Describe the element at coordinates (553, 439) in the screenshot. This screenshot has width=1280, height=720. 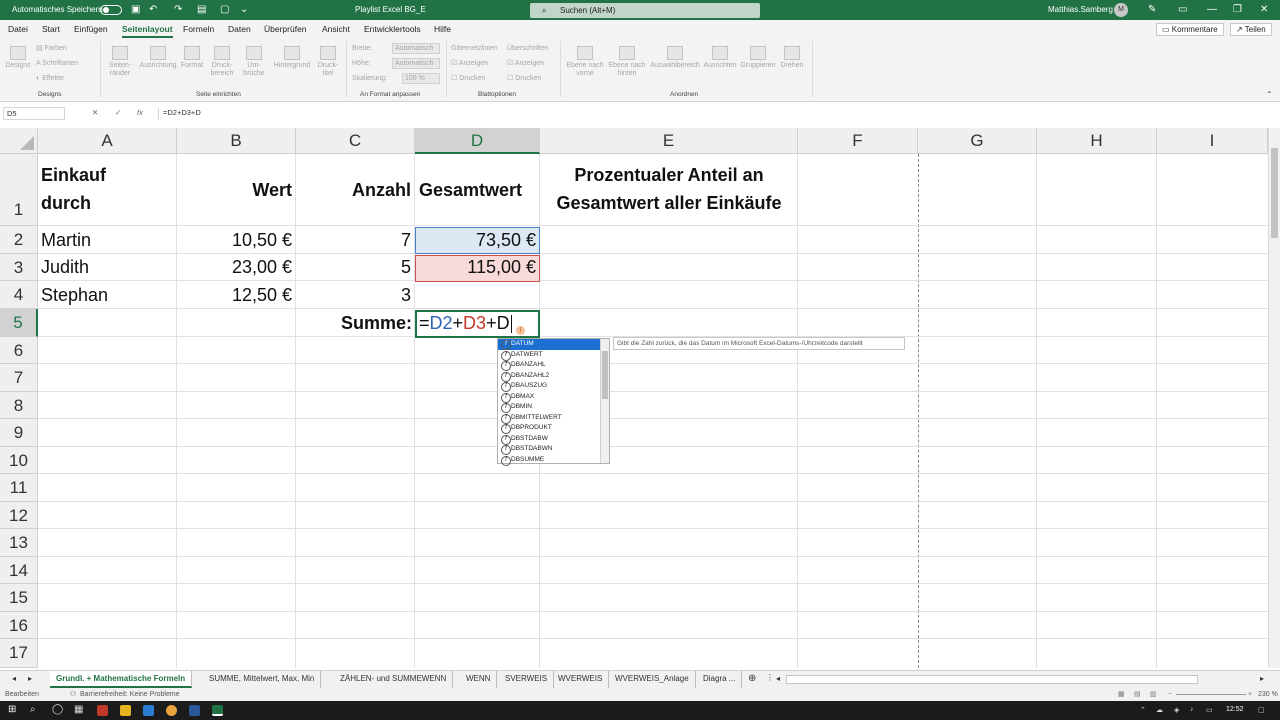
I see `autocomplete-item: DBSTDABW` at that location.